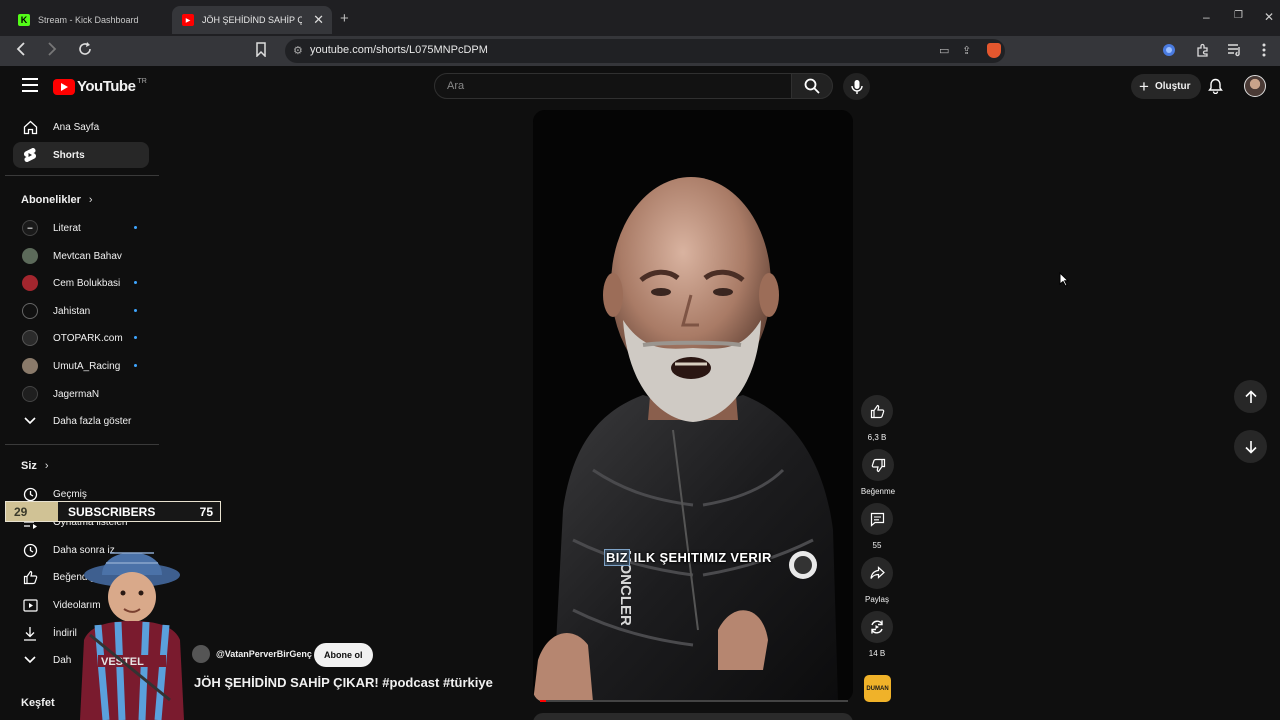 This screenshot has height=720, width=1280. I want to click on tab-kick-dashboard: K Stream - Kick Dashboard, so click(89, 20).